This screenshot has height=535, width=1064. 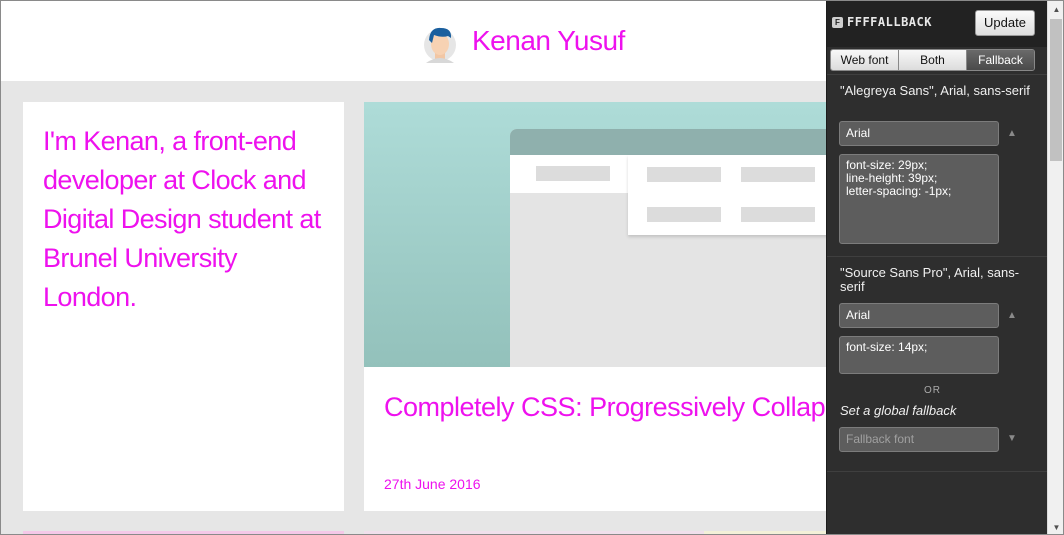 What do you see at coordinates (889, 22) in the screenshot?
I see `ffffallback-logo: FFFFALLBACK` at bounding box center [889, 22].